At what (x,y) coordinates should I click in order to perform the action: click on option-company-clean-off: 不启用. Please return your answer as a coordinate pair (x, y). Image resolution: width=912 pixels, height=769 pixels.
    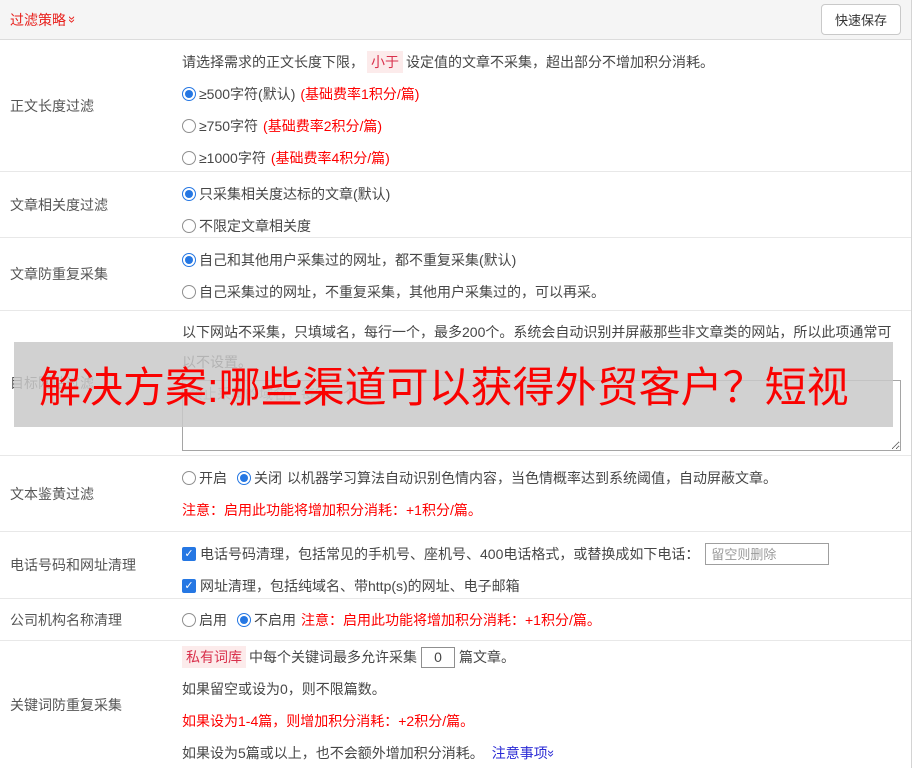
    Looking at the image, I should click on (266, 620).